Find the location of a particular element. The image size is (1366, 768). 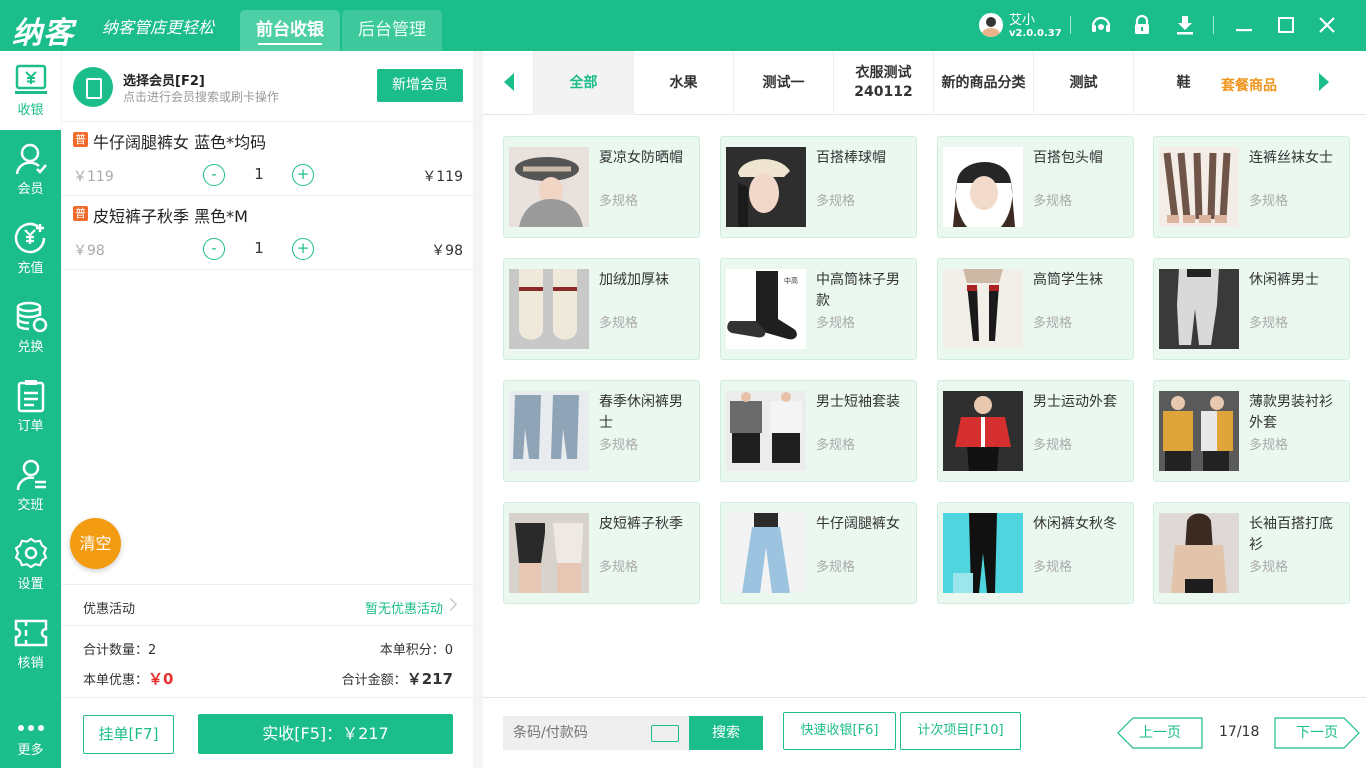

close-icon is located at coordinates (1327, 25).